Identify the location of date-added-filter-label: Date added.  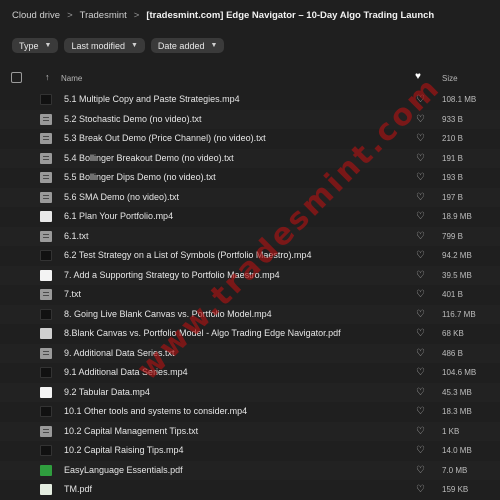
(181, 45).